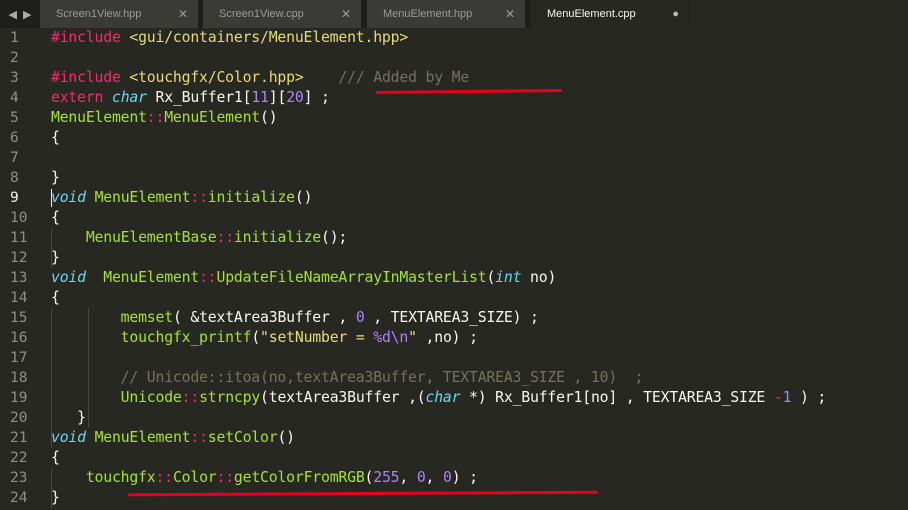  I want to click on line-number: 12, so click(19, 258).